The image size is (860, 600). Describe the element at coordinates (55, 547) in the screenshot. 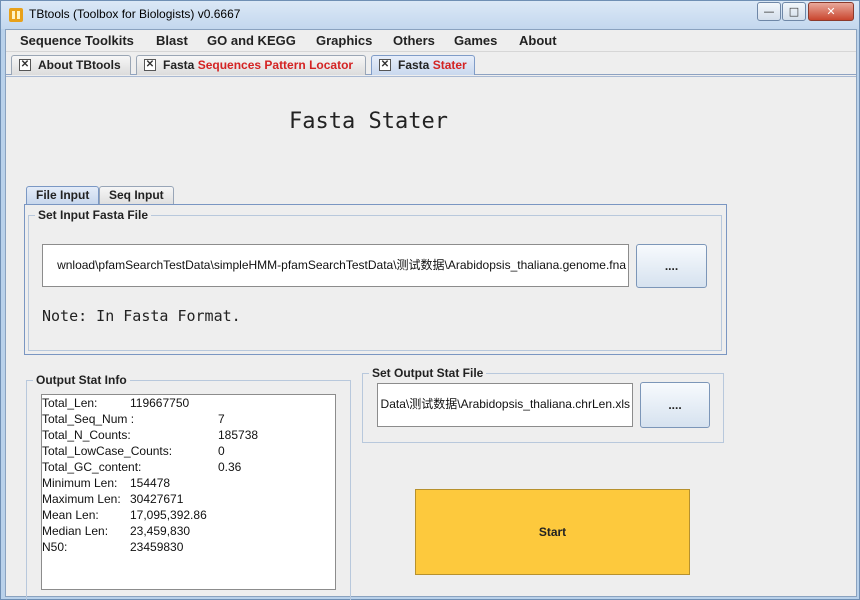

I see `stat-key: N50:` at that location.